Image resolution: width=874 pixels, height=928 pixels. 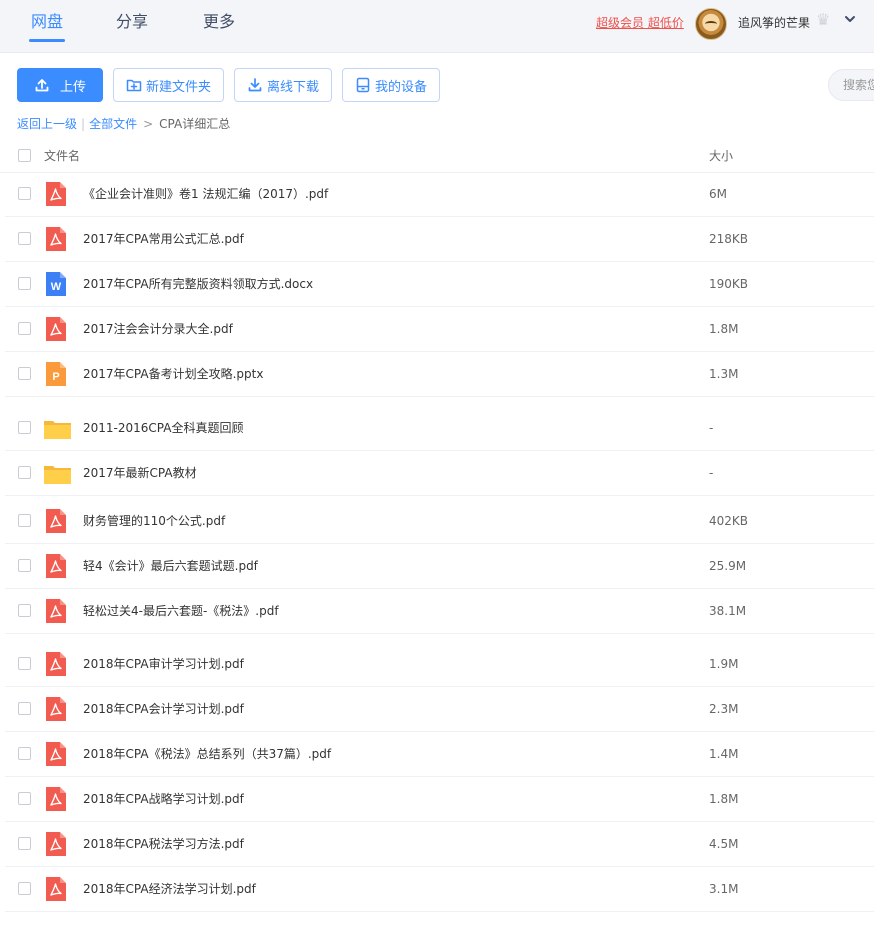 I want to click on file-size: 2.3M, so click(x=724, y=709).